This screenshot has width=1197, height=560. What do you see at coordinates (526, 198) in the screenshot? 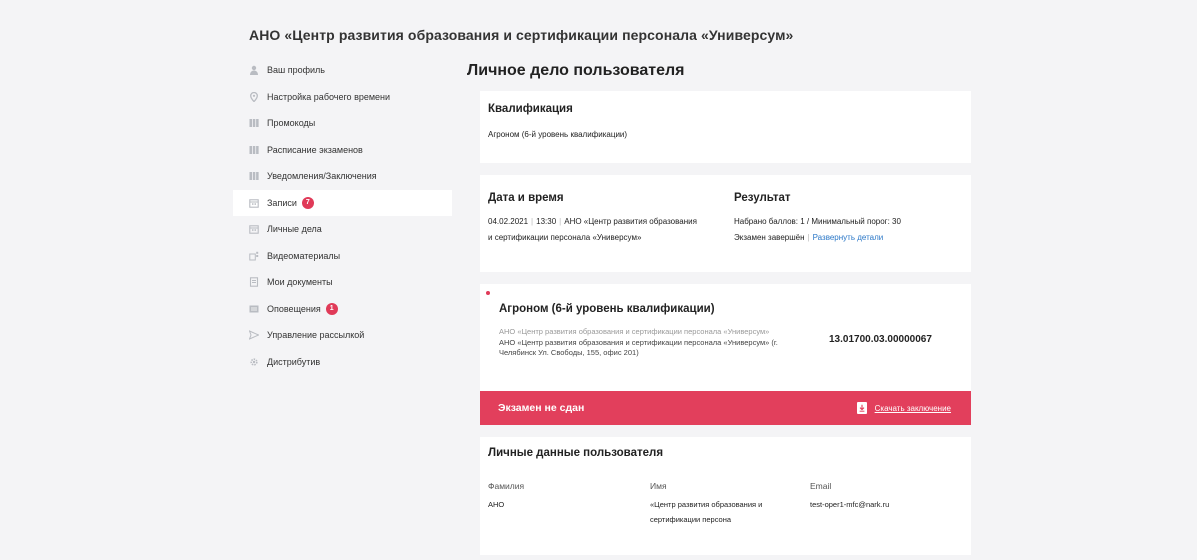
I see `datetime-heading: Дата и время` at bounding box center [526, 198].